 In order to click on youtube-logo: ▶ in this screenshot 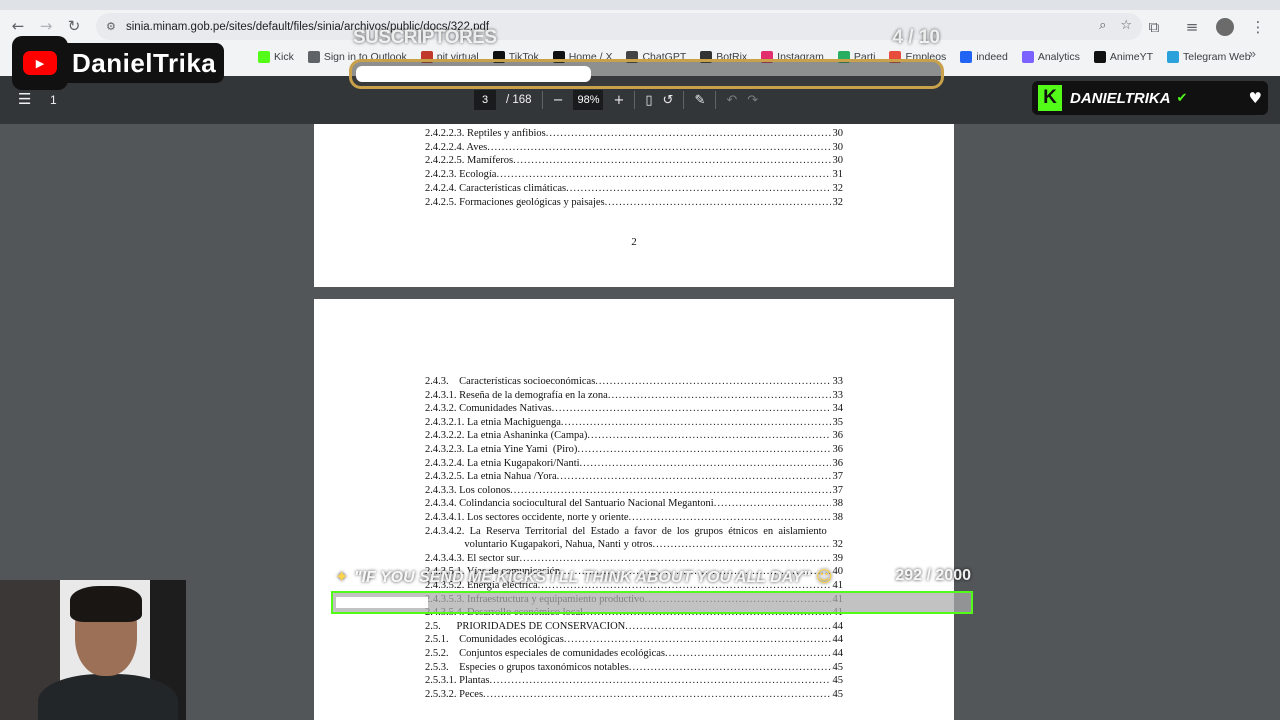, I will do `click(40, 63)`.